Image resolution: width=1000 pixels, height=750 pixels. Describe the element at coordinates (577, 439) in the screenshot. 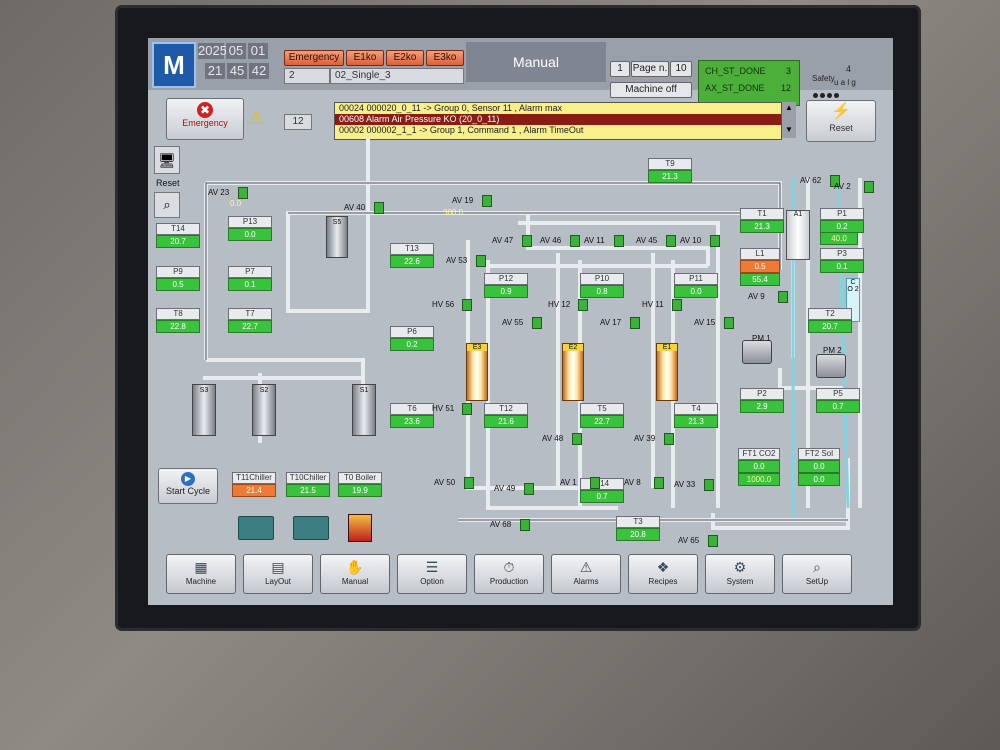

I see `valve-av48` at that location.